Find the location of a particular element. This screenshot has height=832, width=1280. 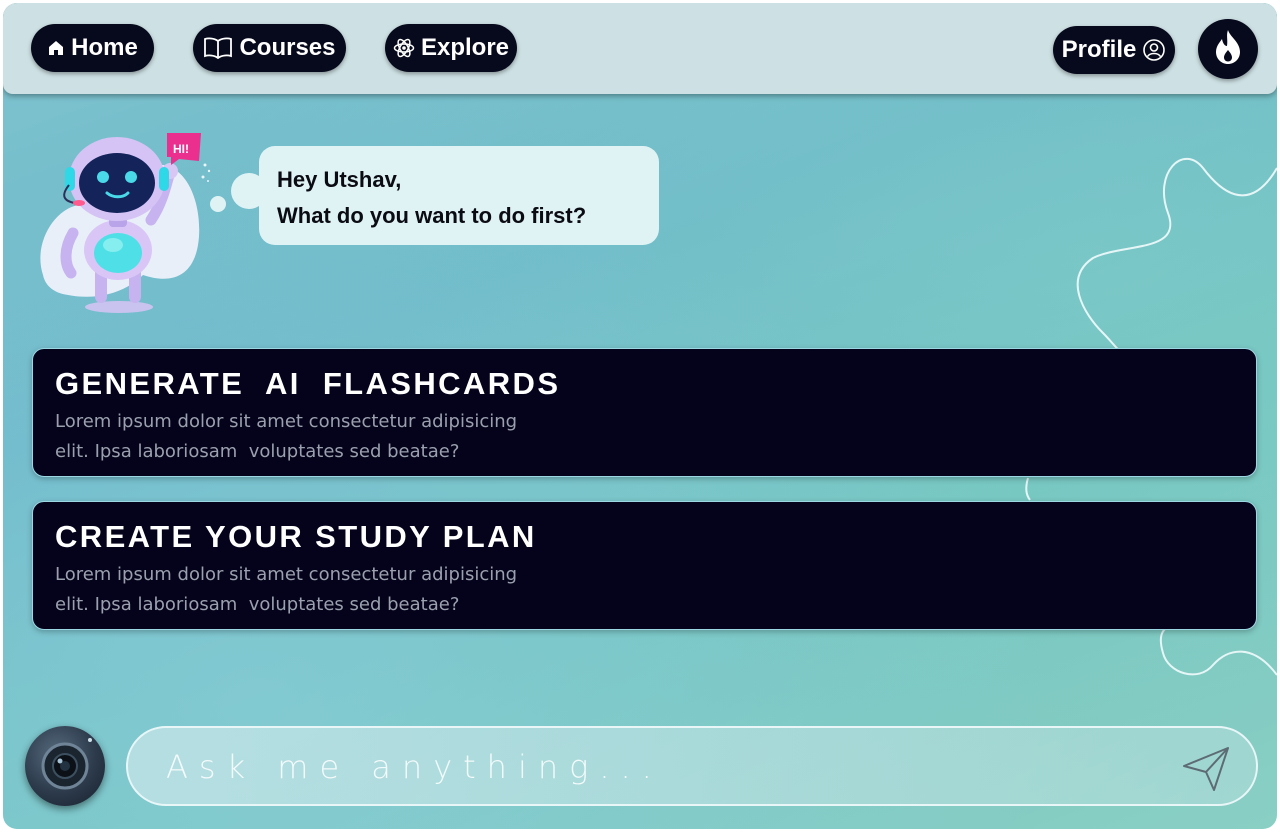

nav-courses-label: Courses is located at coordinates (287, 47).